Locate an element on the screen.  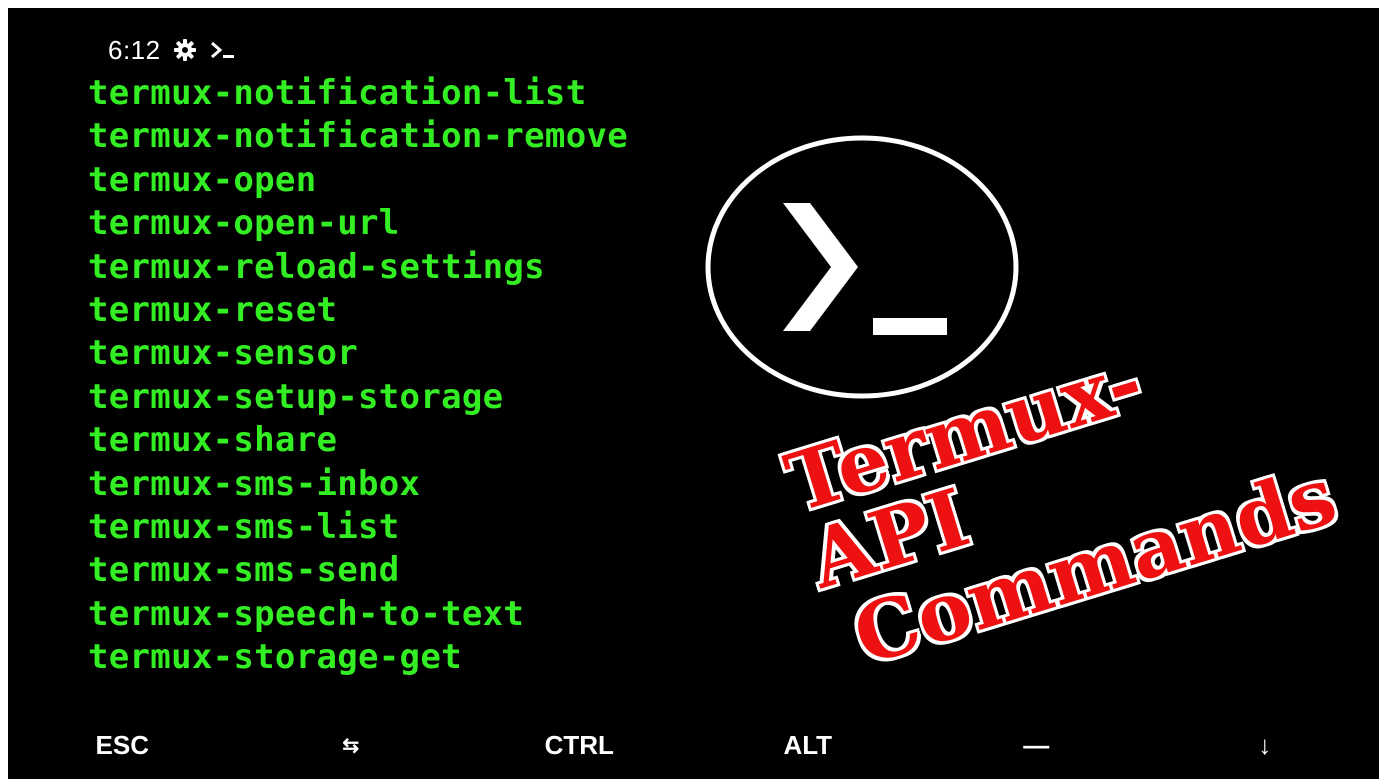
status-bar: 6:12 is located at coordinates (172, 50).